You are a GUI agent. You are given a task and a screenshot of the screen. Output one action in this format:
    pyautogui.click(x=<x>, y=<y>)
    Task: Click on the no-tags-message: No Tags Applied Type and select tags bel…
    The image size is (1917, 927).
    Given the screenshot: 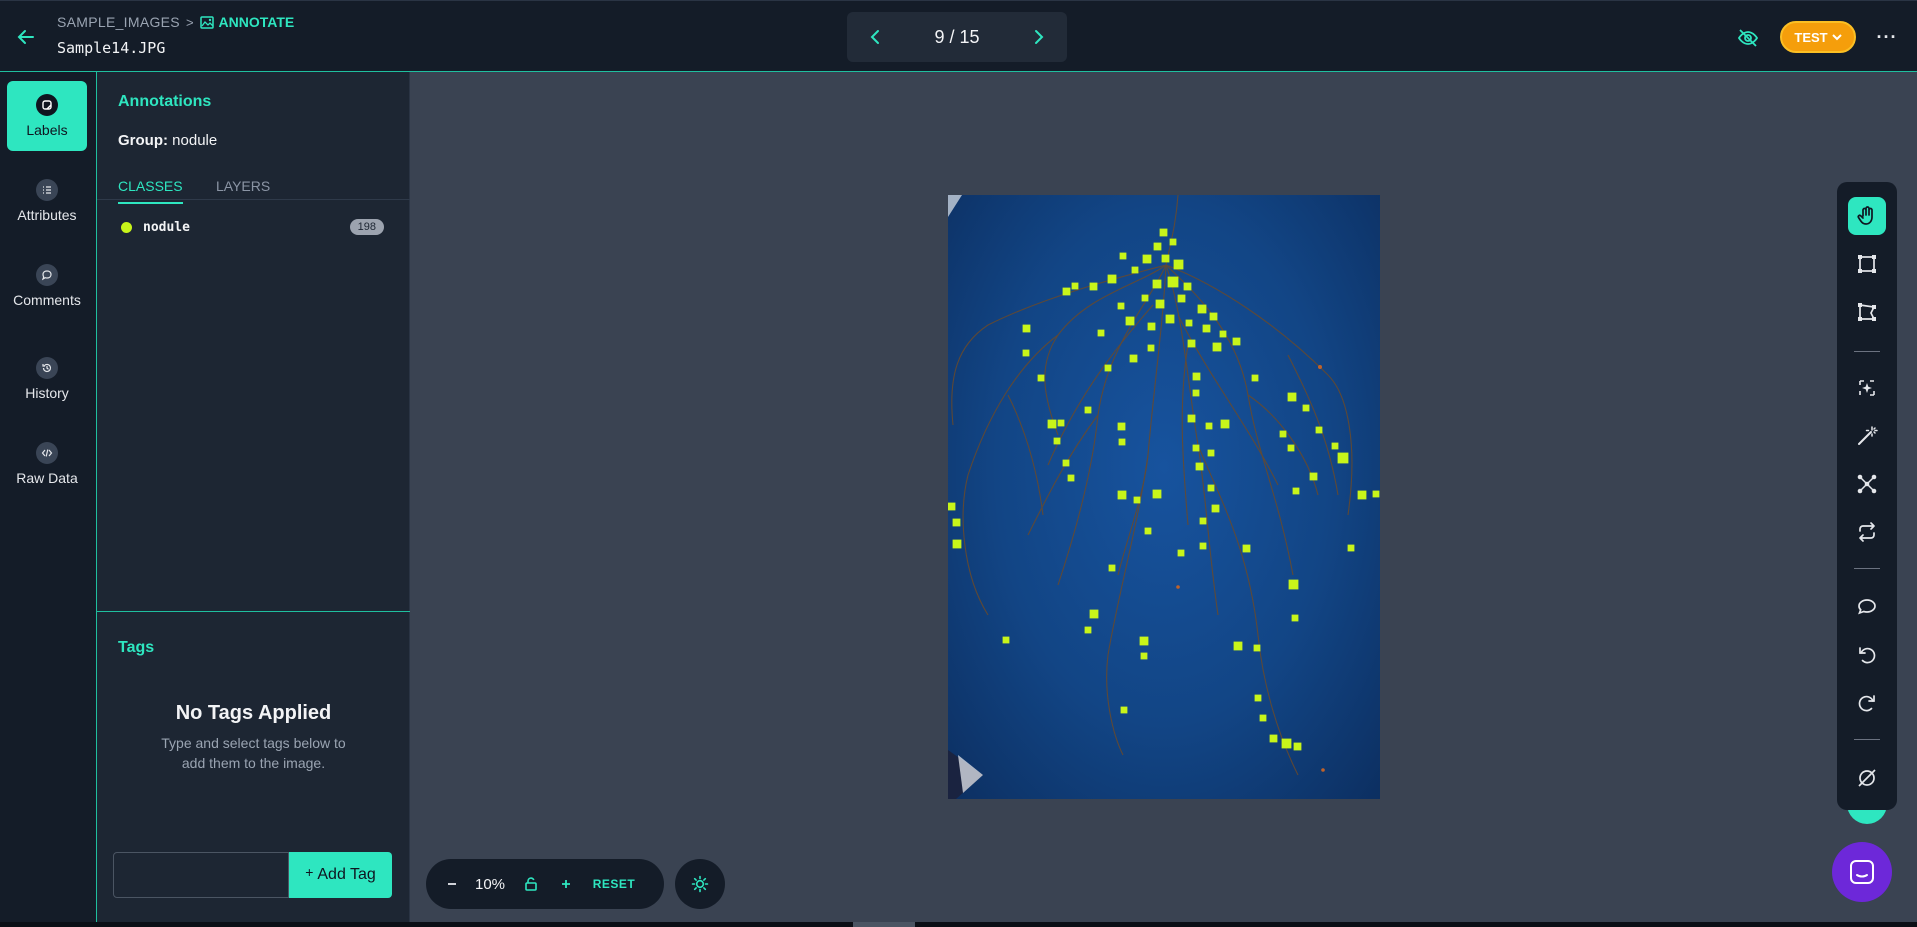 What is the action you would take?
    pyautogui.click(x=253, y=737)
    